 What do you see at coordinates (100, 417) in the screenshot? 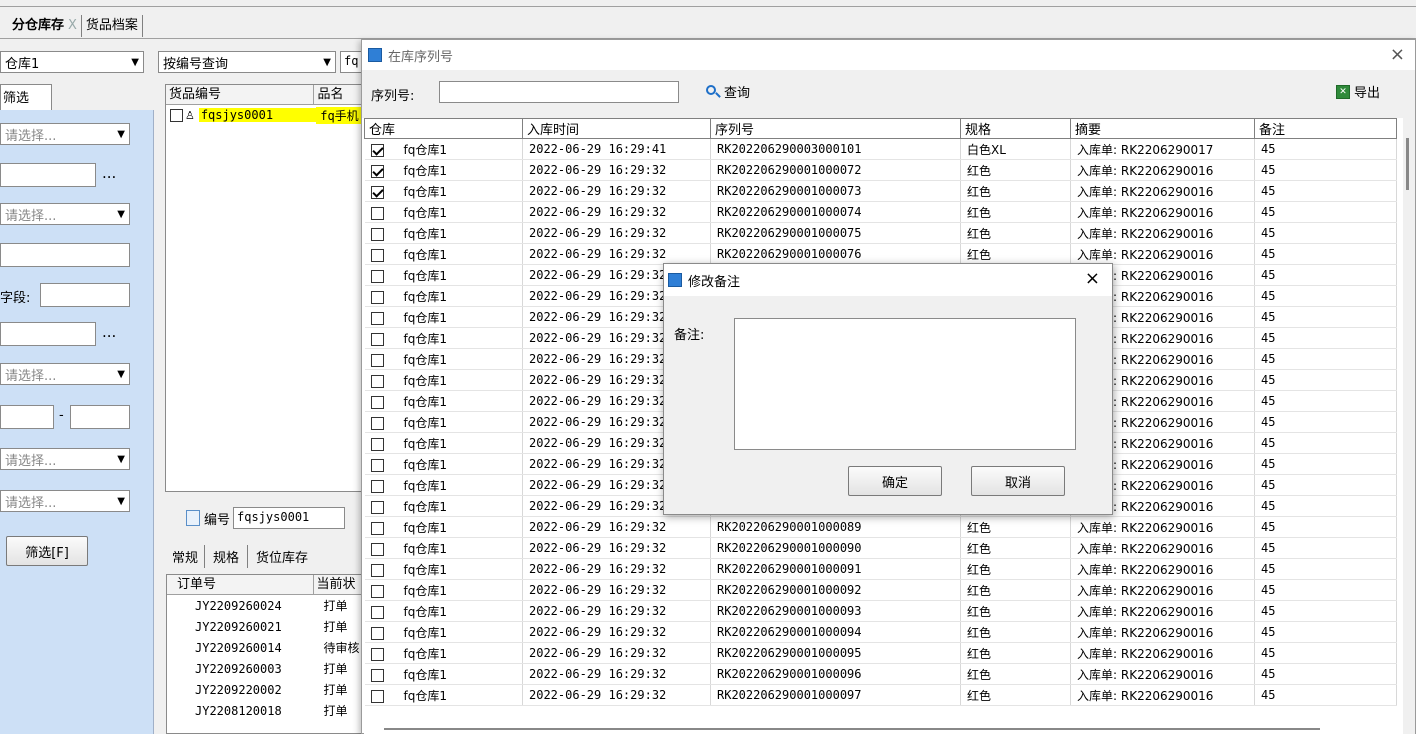
I see `range-to-input` at bounding box center [100, 417].